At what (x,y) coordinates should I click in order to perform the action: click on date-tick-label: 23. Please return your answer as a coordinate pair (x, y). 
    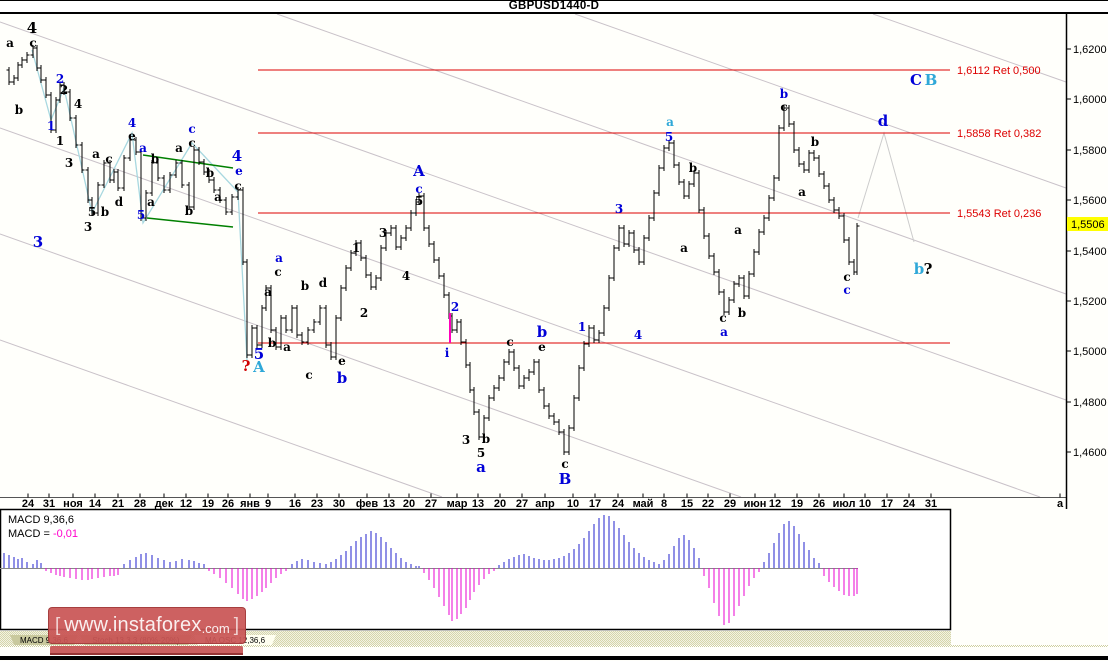
    Looking at the image, I should click on (317, 504).